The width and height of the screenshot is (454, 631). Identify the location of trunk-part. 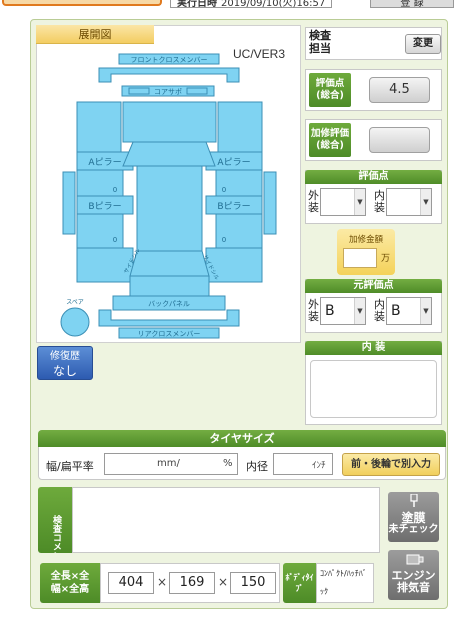
(169, 286).